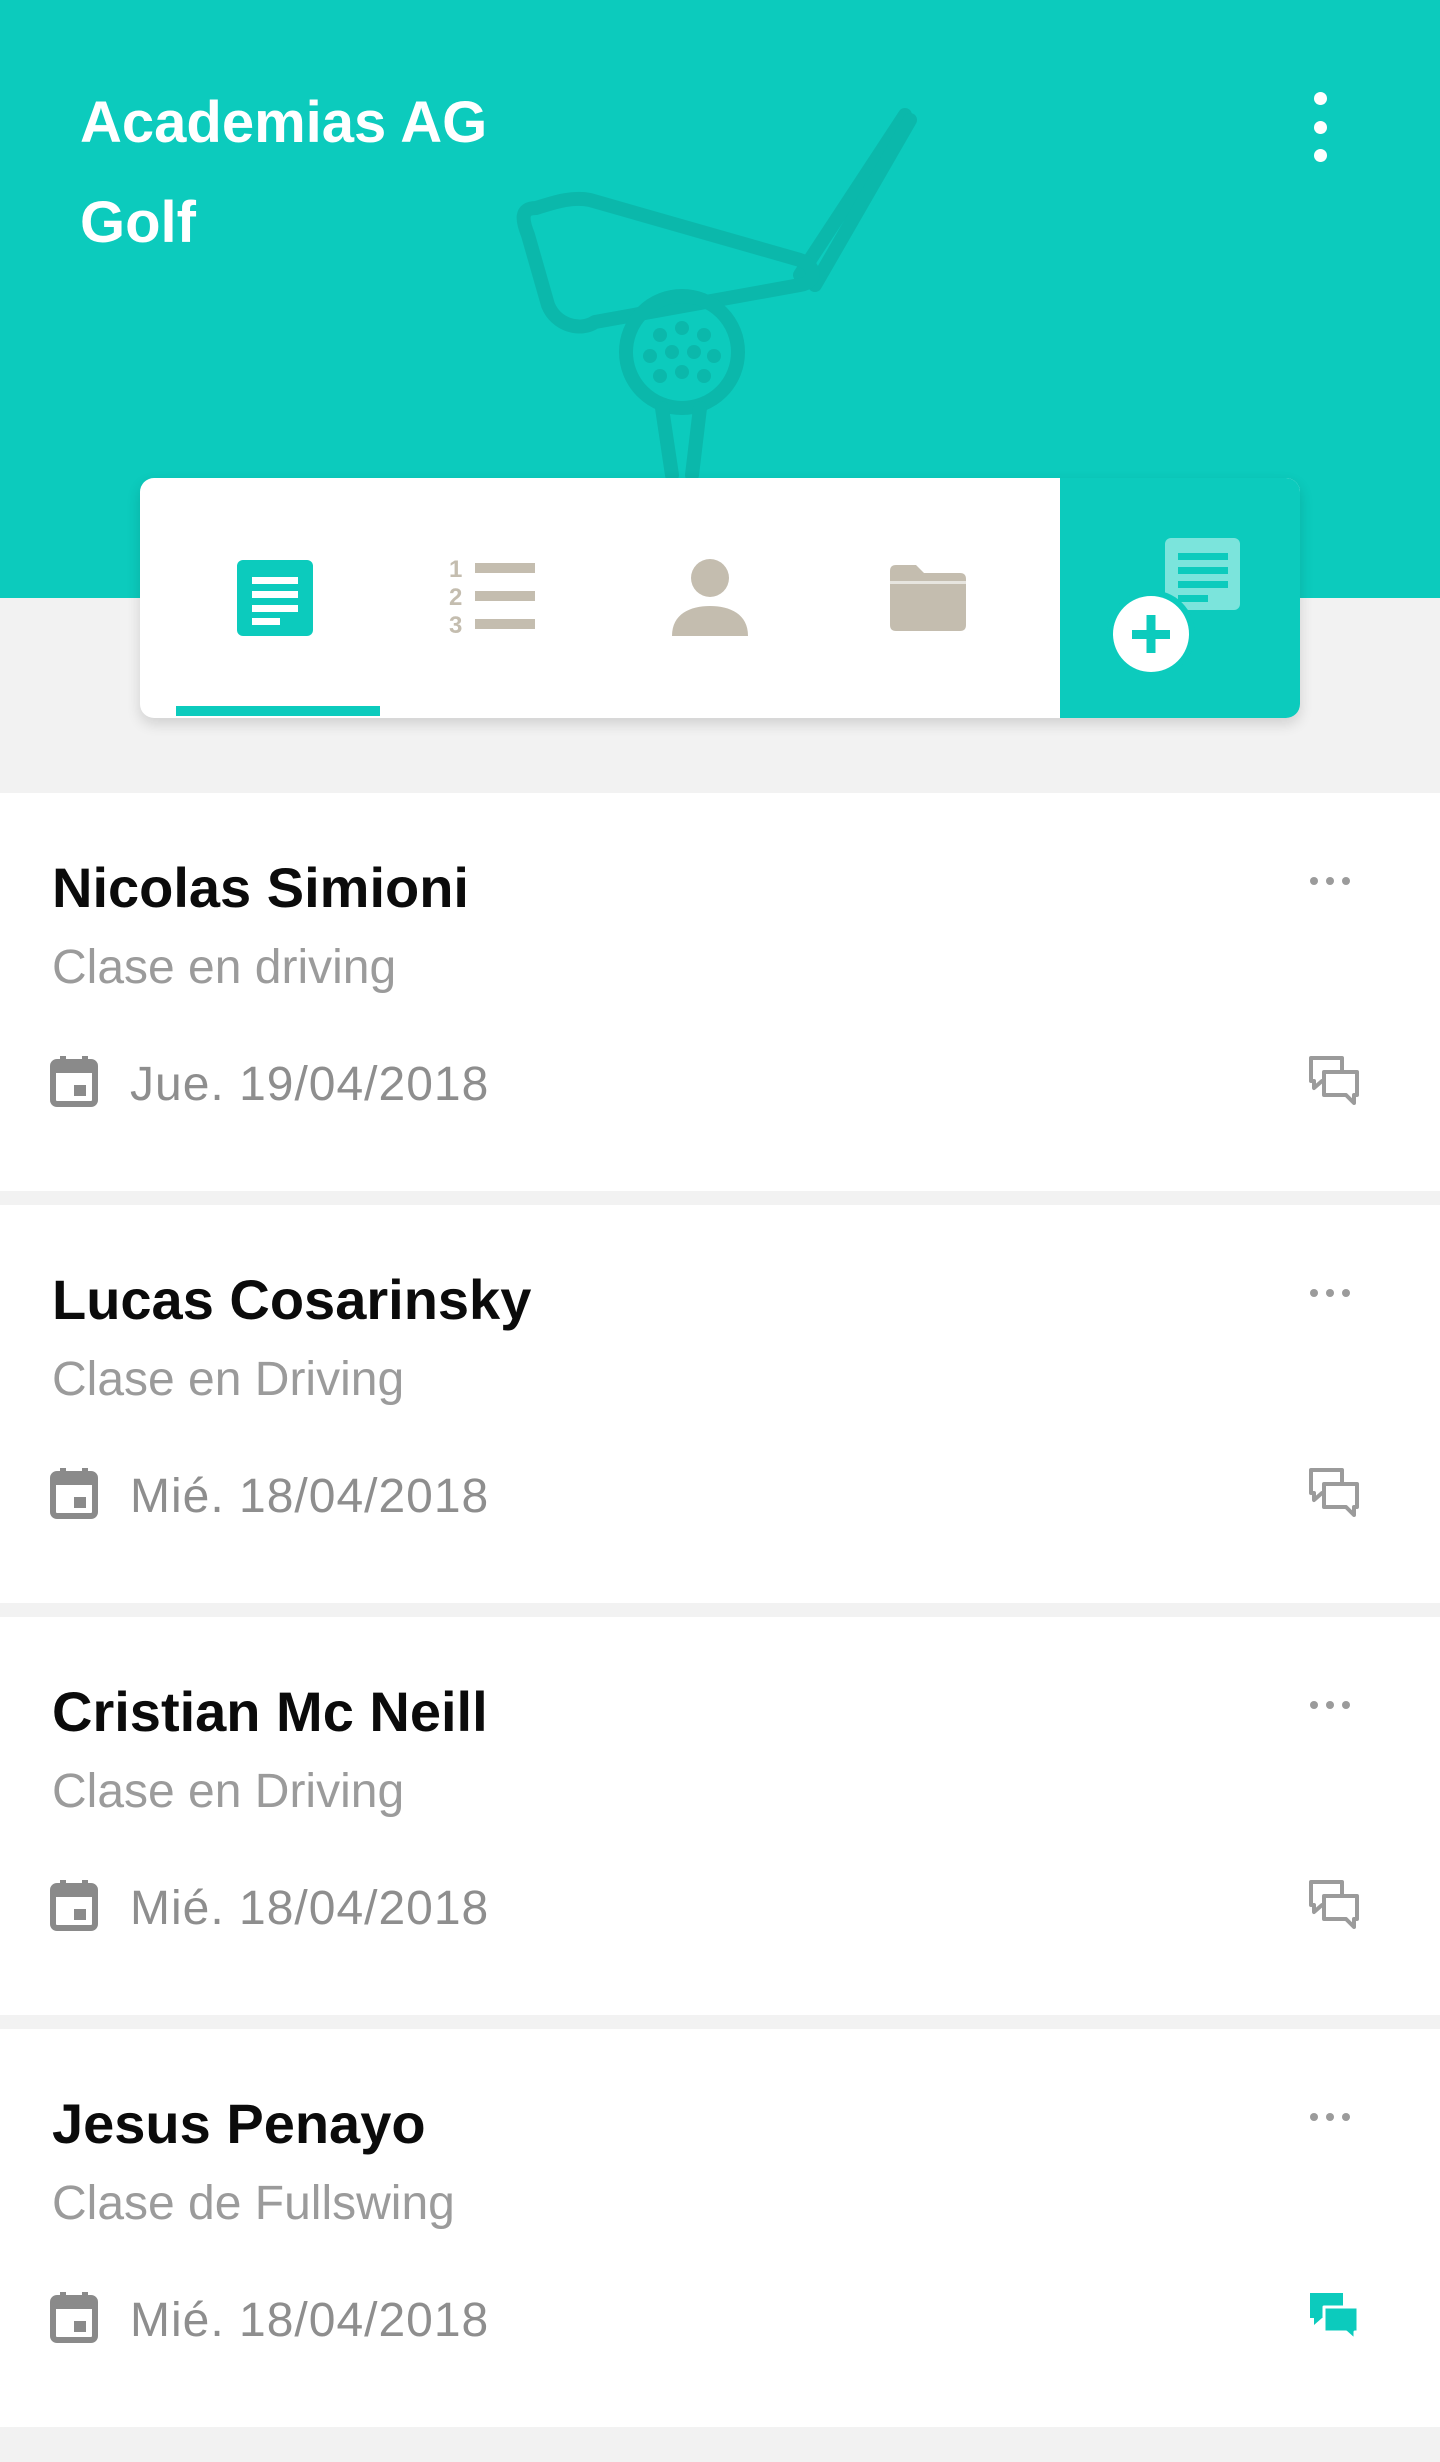  I want to click on folder-icon, so click(928, 598).